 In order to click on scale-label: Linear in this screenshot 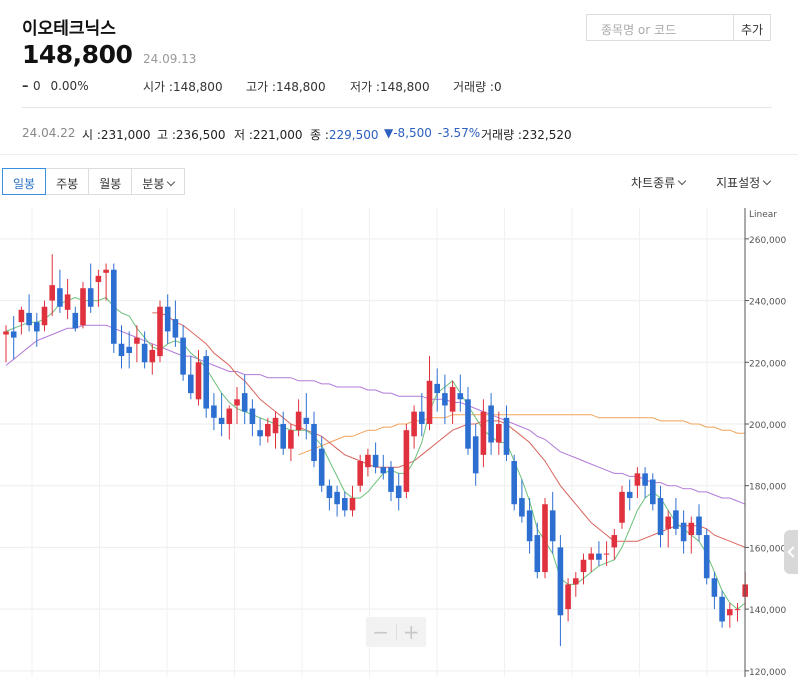, I will do `click(763, 215)`.